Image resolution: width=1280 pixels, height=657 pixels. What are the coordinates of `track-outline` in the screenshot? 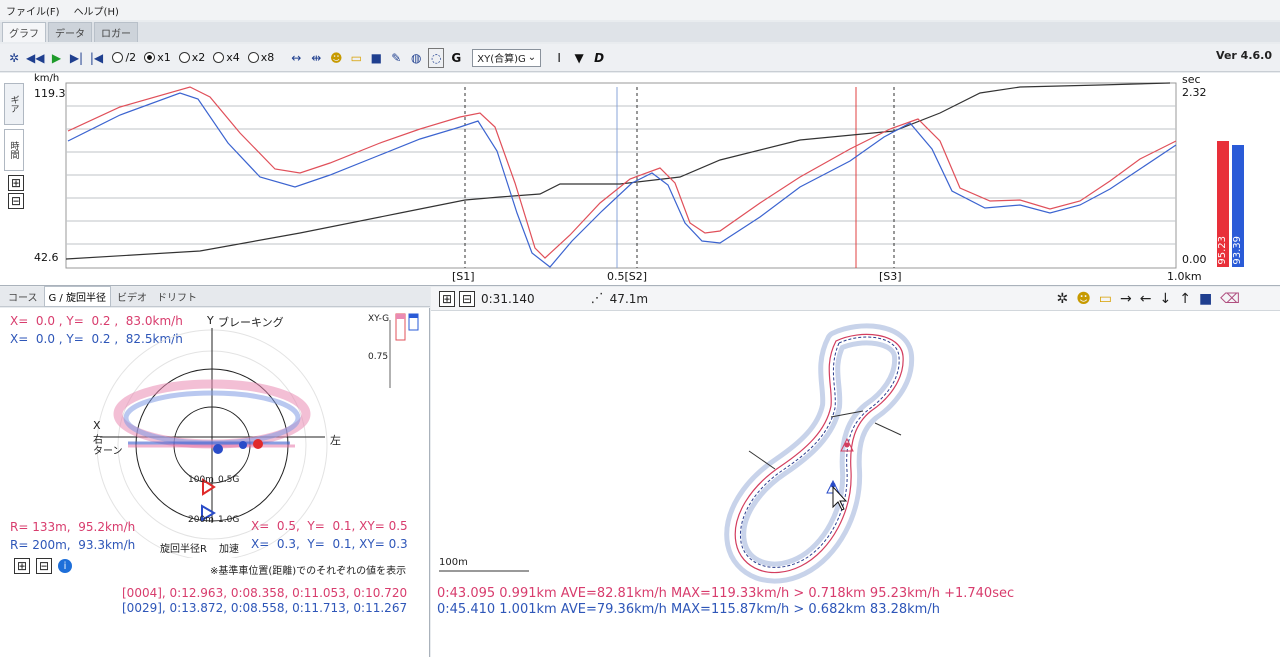 It's located at (819, 453).